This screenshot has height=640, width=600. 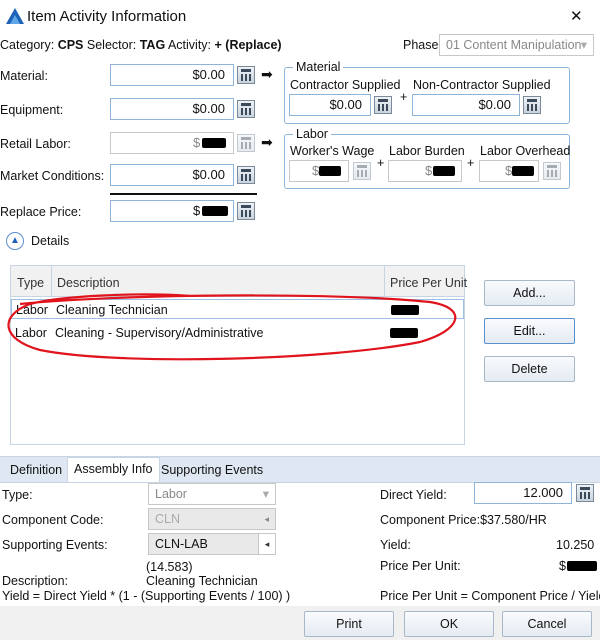 I want to click on replace-price-field: $, so click(x=172, y=211).